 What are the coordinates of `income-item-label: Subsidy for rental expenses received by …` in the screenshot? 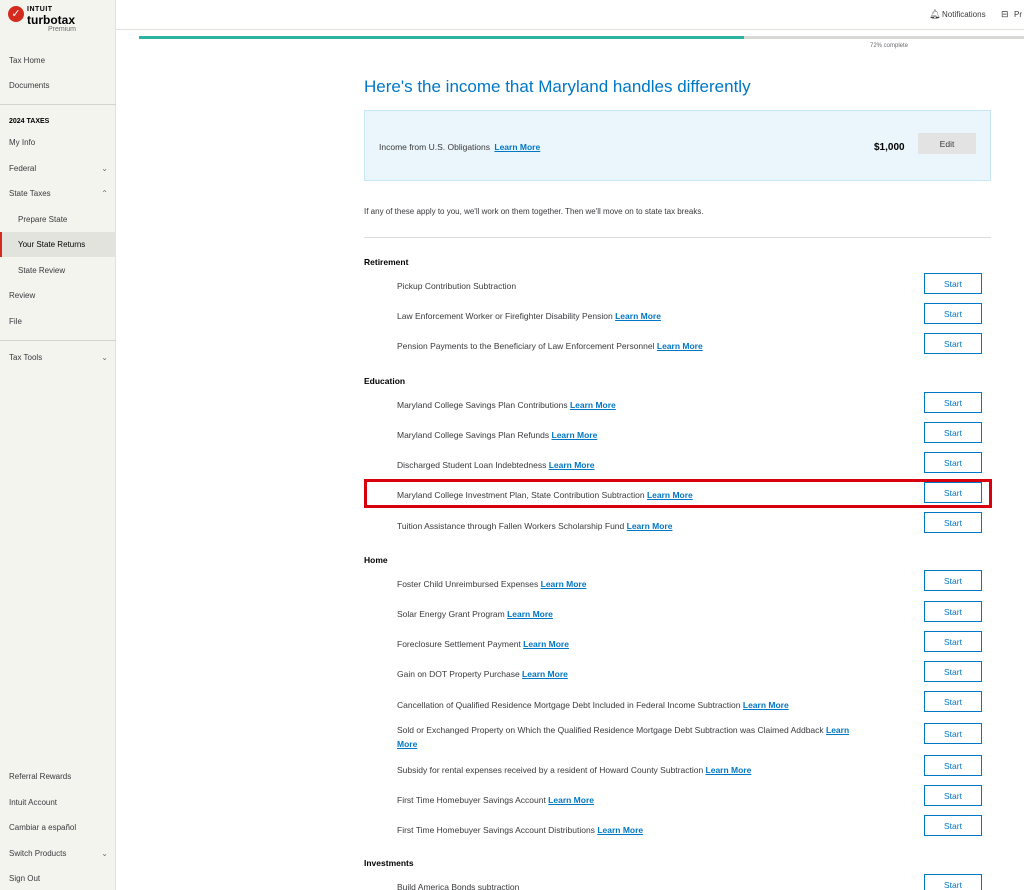 It's located at (627, 770).